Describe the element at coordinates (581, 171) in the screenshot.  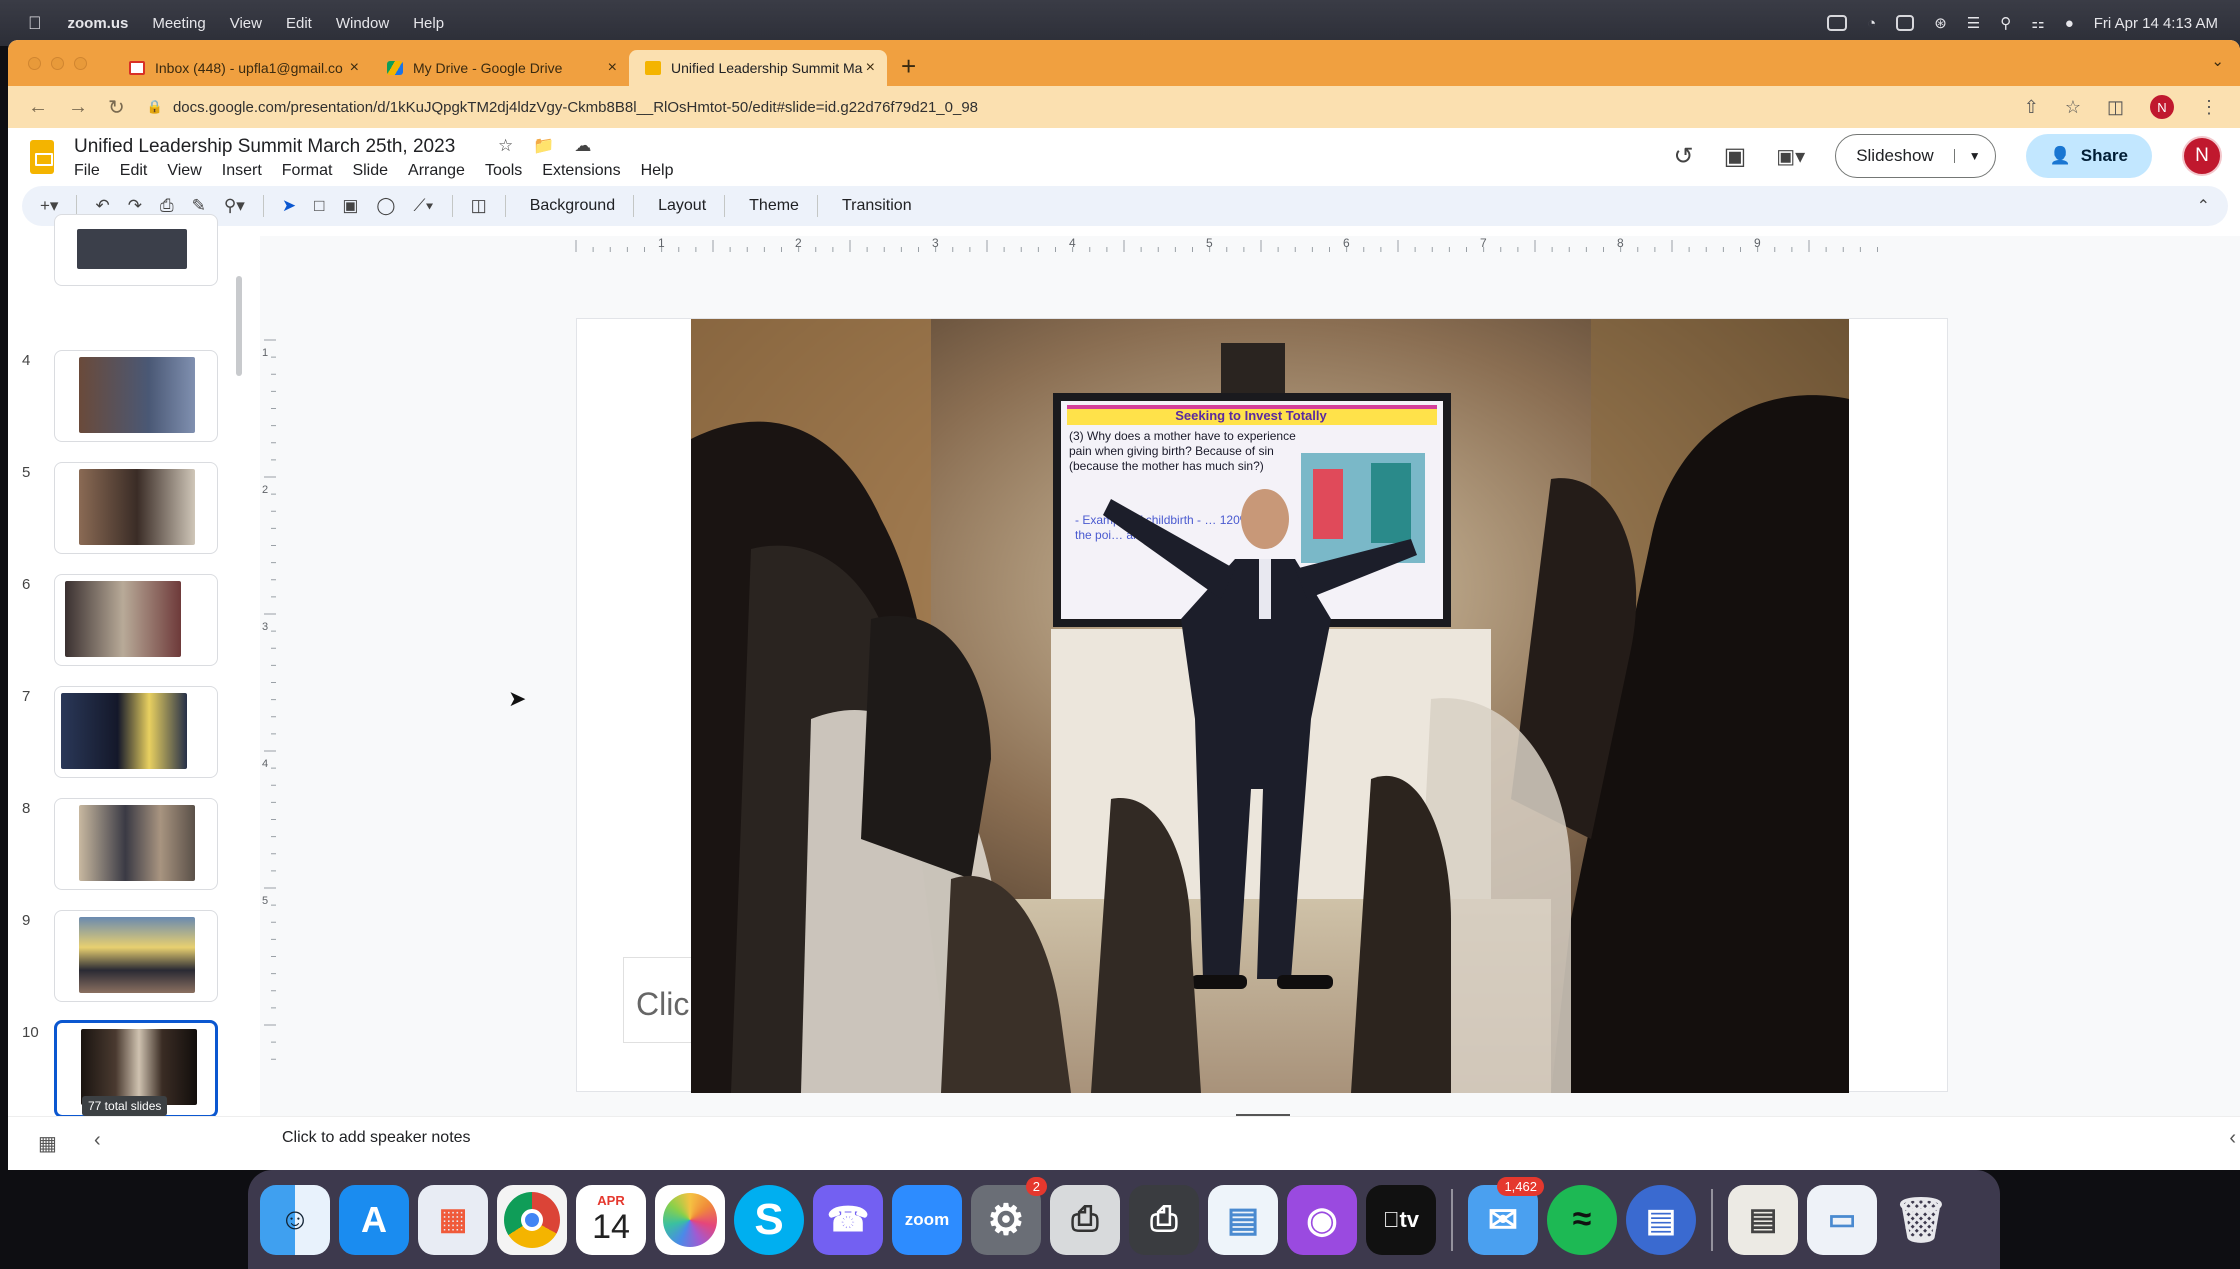
I see `menu-extensions: Extensions` at that location.